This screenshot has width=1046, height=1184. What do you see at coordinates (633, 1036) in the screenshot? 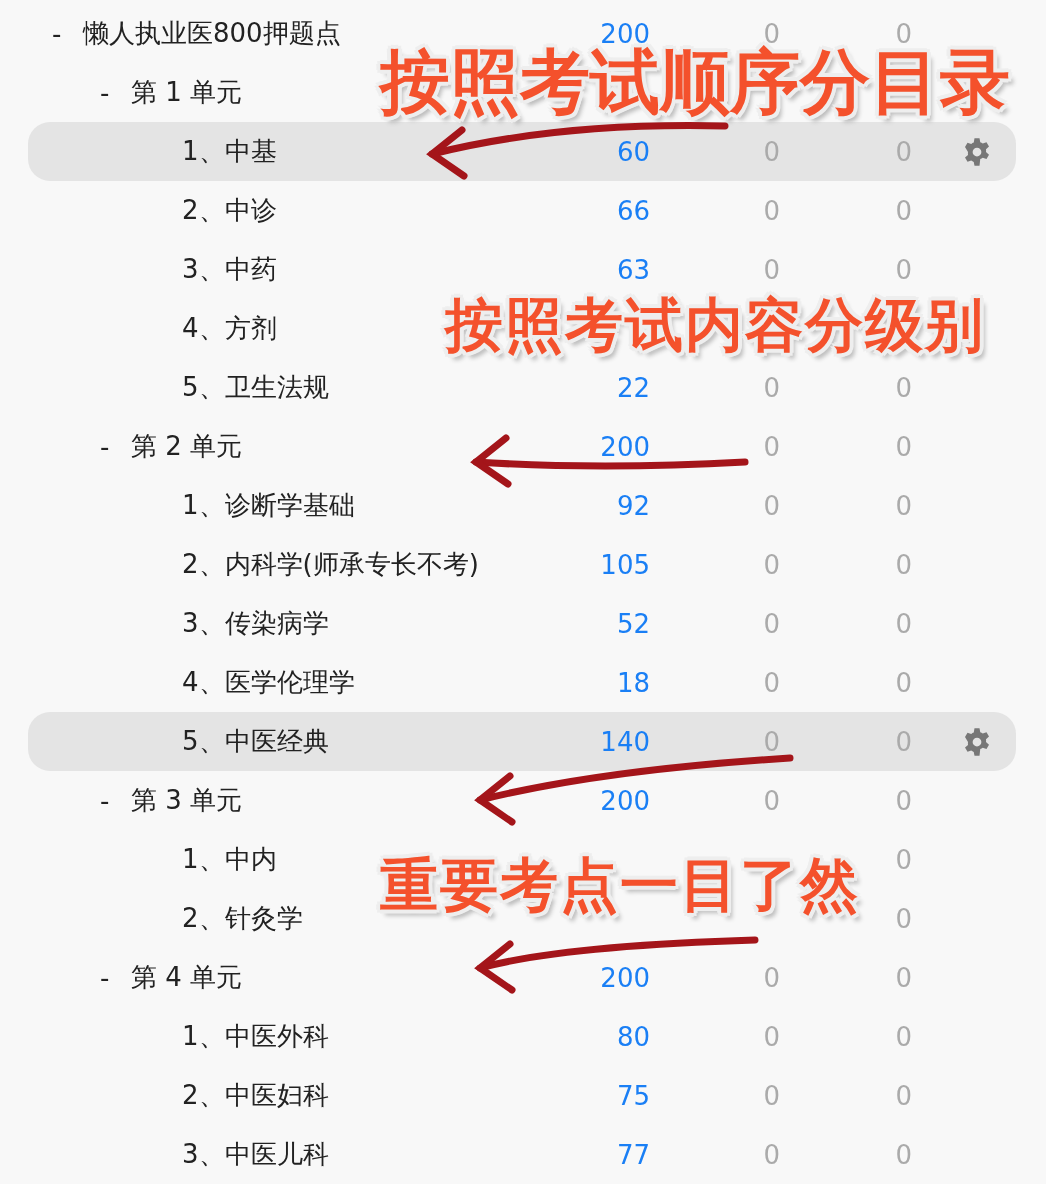
I see `new-count: 80` at bounding box center [633, 1036].